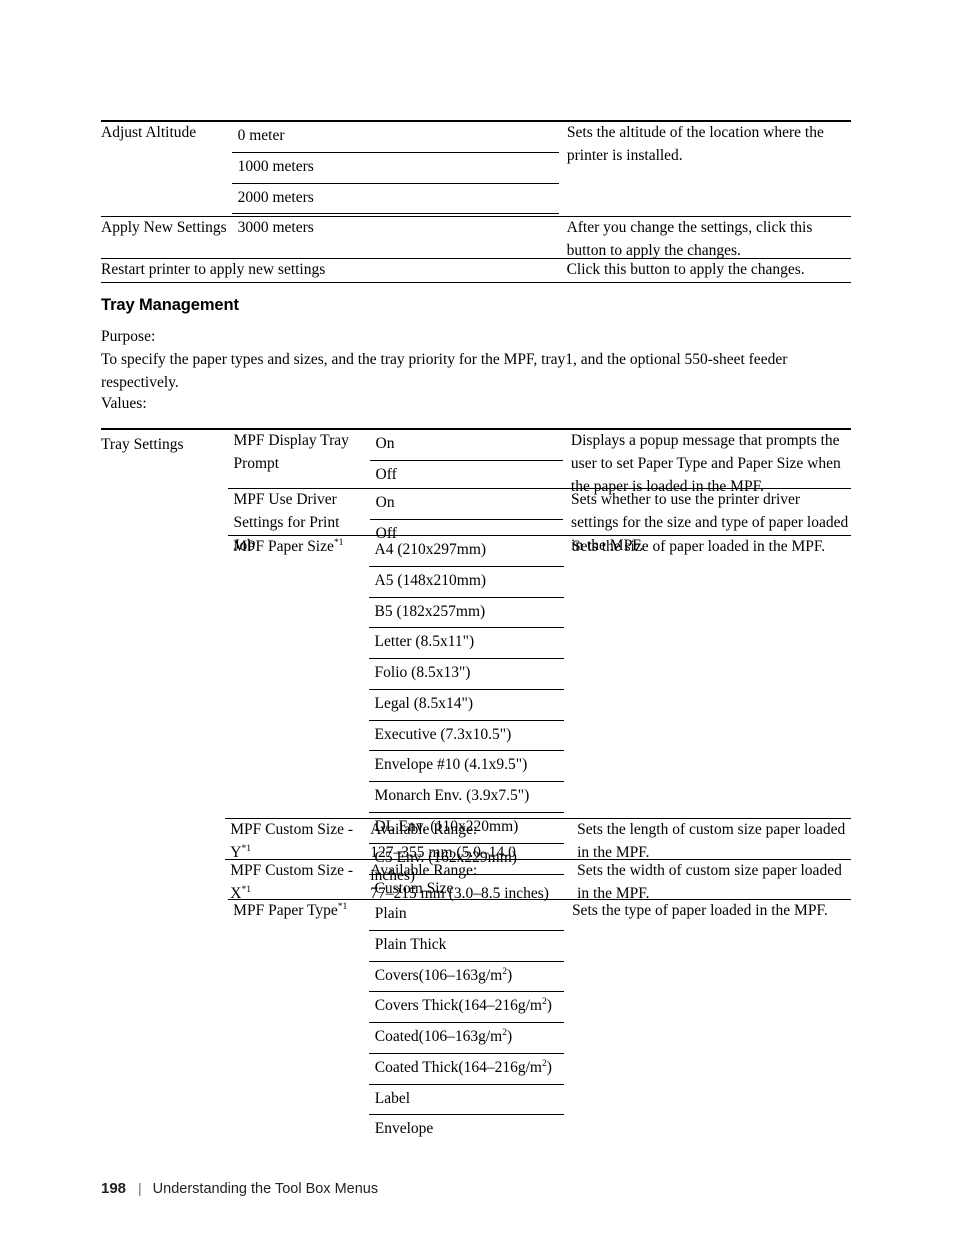 The width and height of the screenshot is (954, 1235). Describe the element at coordinates (685, 269) in the screenshot. I see `setting-description: Click this button to apply the changes.` at that location.